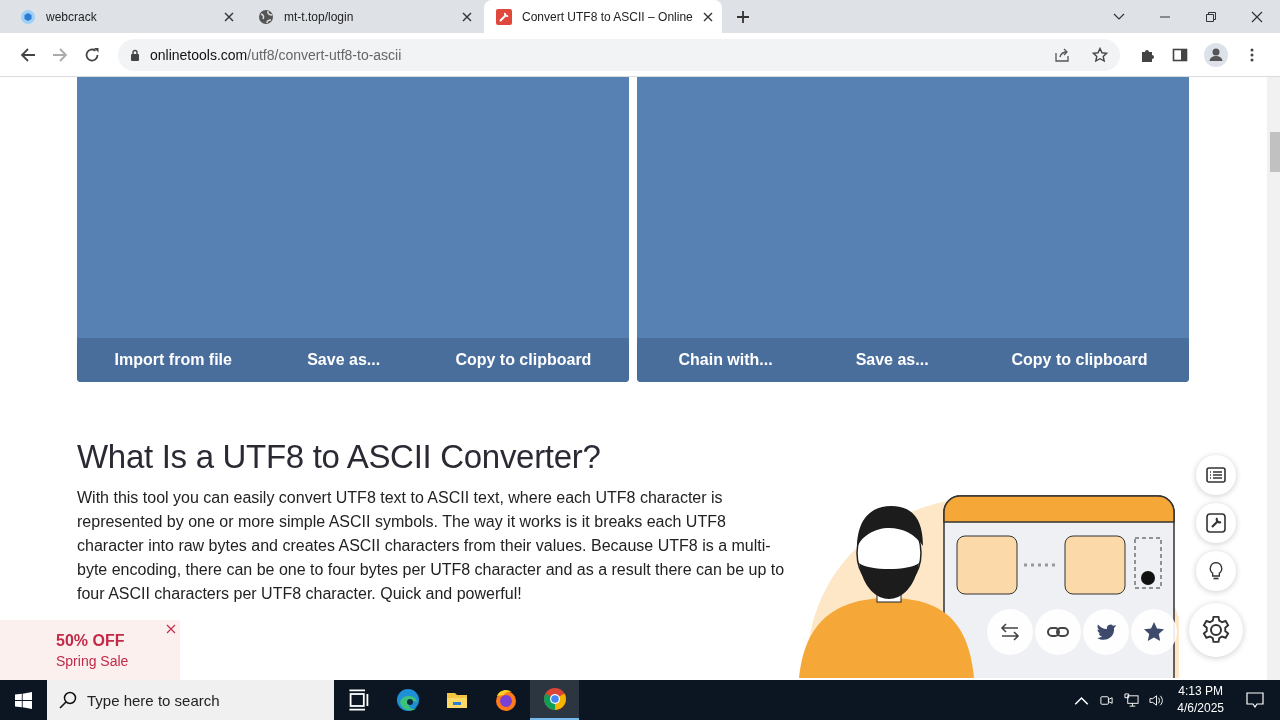 This screenshot has width=1280, height=720. What do you see at coordinates (1180, 54) in the screenshot?
I see `side-panel-icon` at bounding box center [1180, 54].